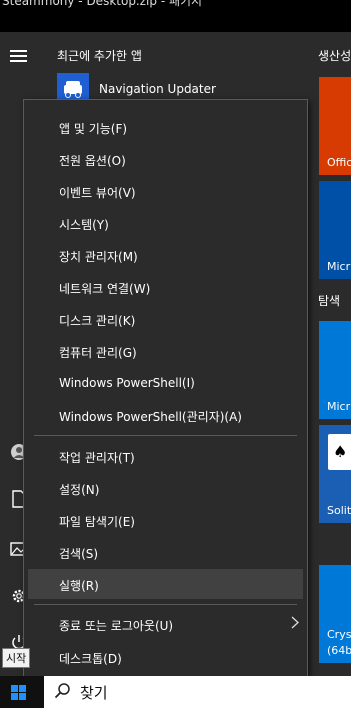  I want to click on taskbar-search-box: 찾기, so click(197, 692).